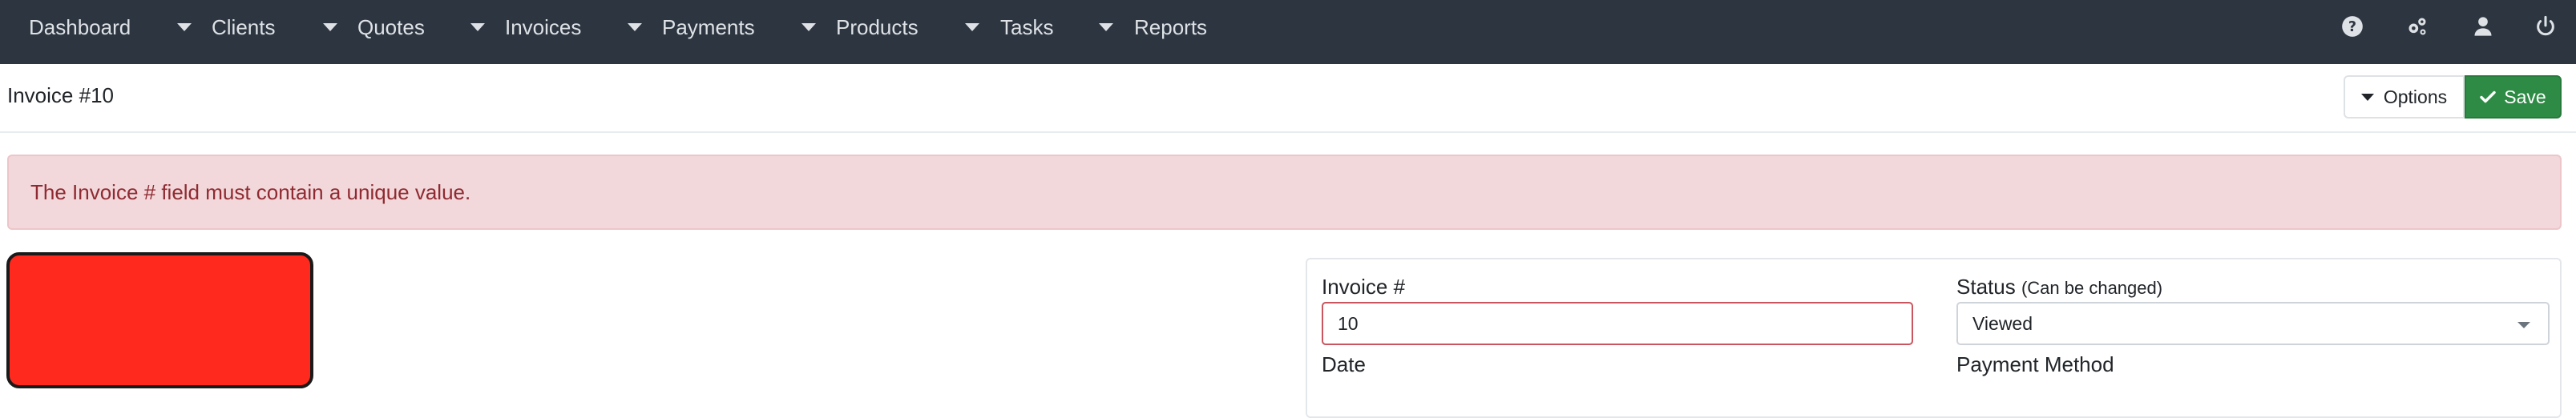  What do you see at coordinates (61, 95) in the screenshot?
I see `page-title: Invoice #10` at bounding box center [61, 95].